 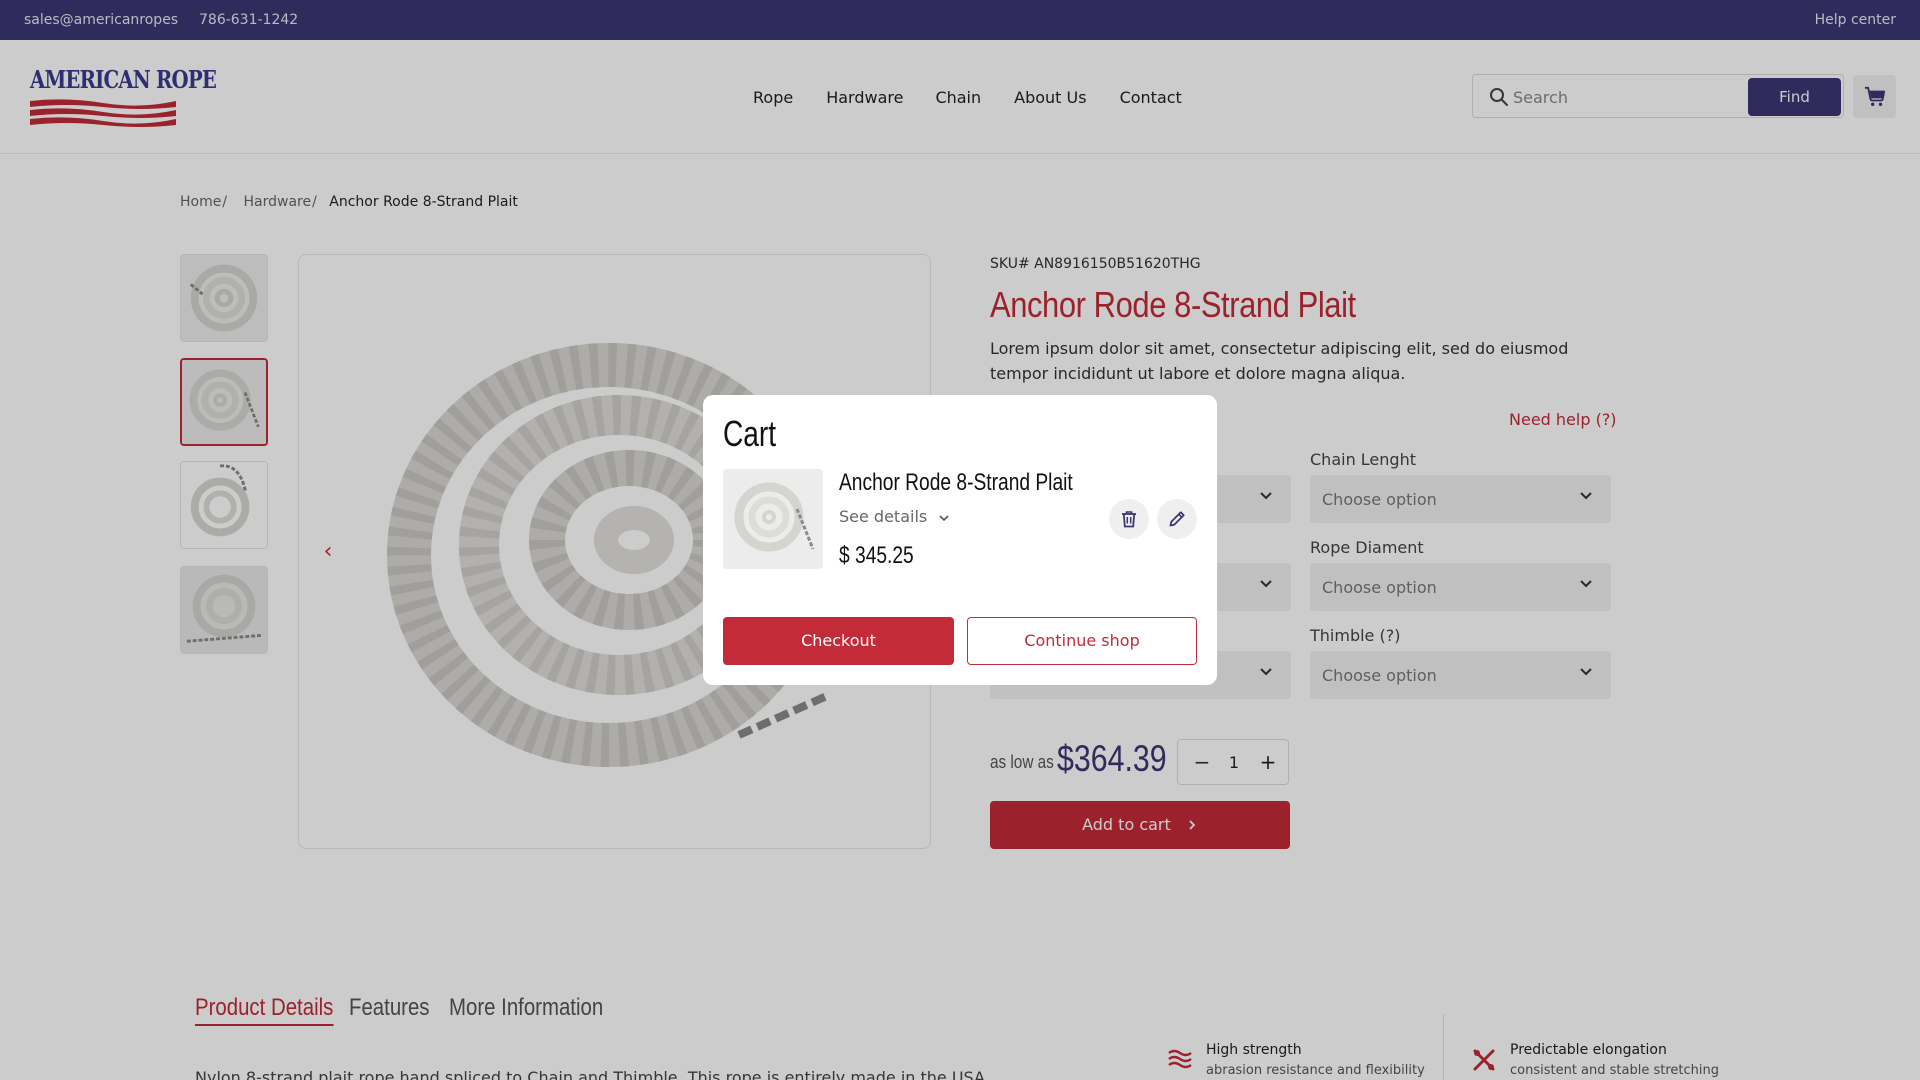 I want to click on delete-item-button, so click(x=1129, y=519).